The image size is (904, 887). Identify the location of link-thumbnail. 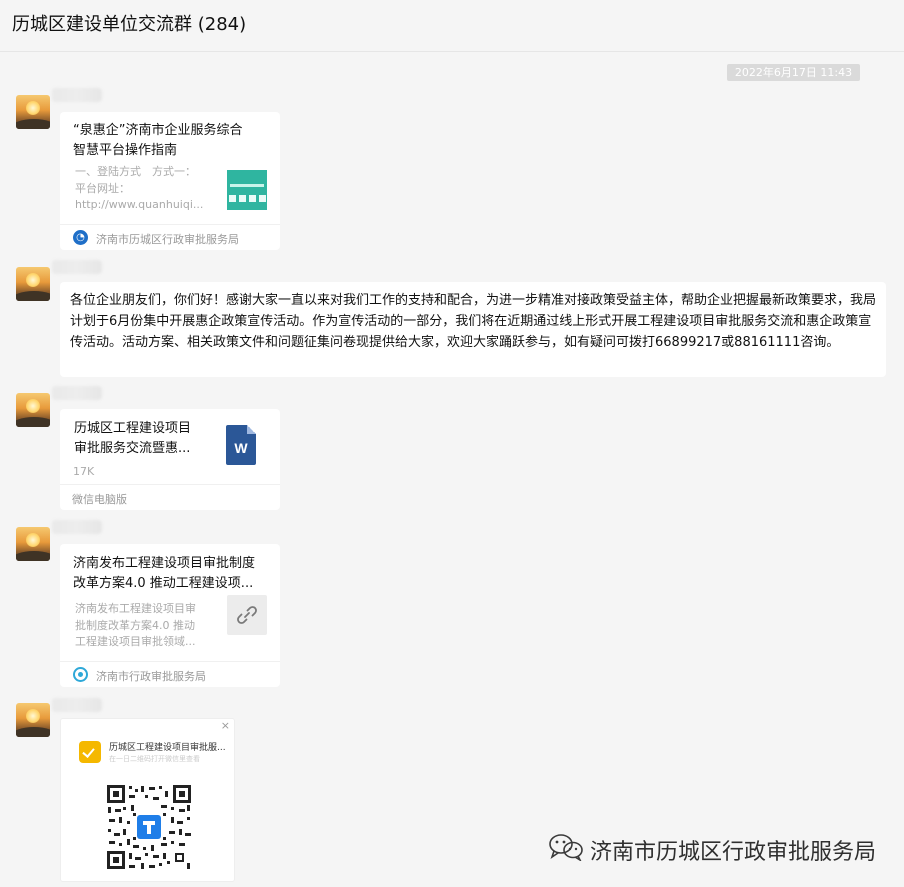
(247, 615).